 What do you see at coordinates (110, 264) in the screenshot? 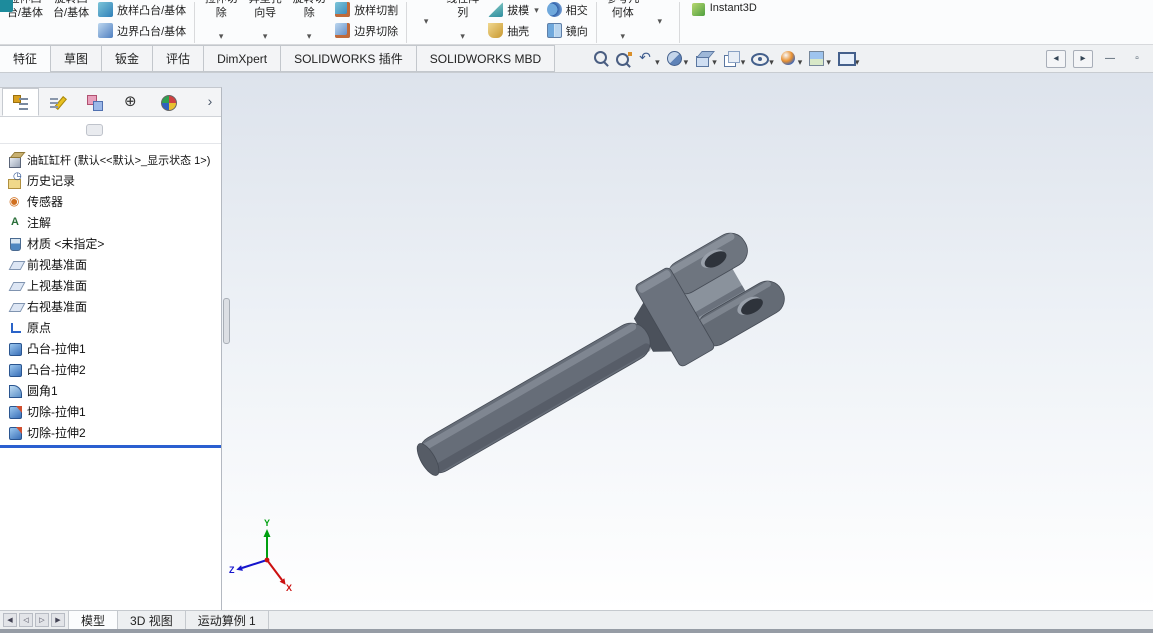
I see `tree-item: 前视基准面` at bounding box center [110, 264].